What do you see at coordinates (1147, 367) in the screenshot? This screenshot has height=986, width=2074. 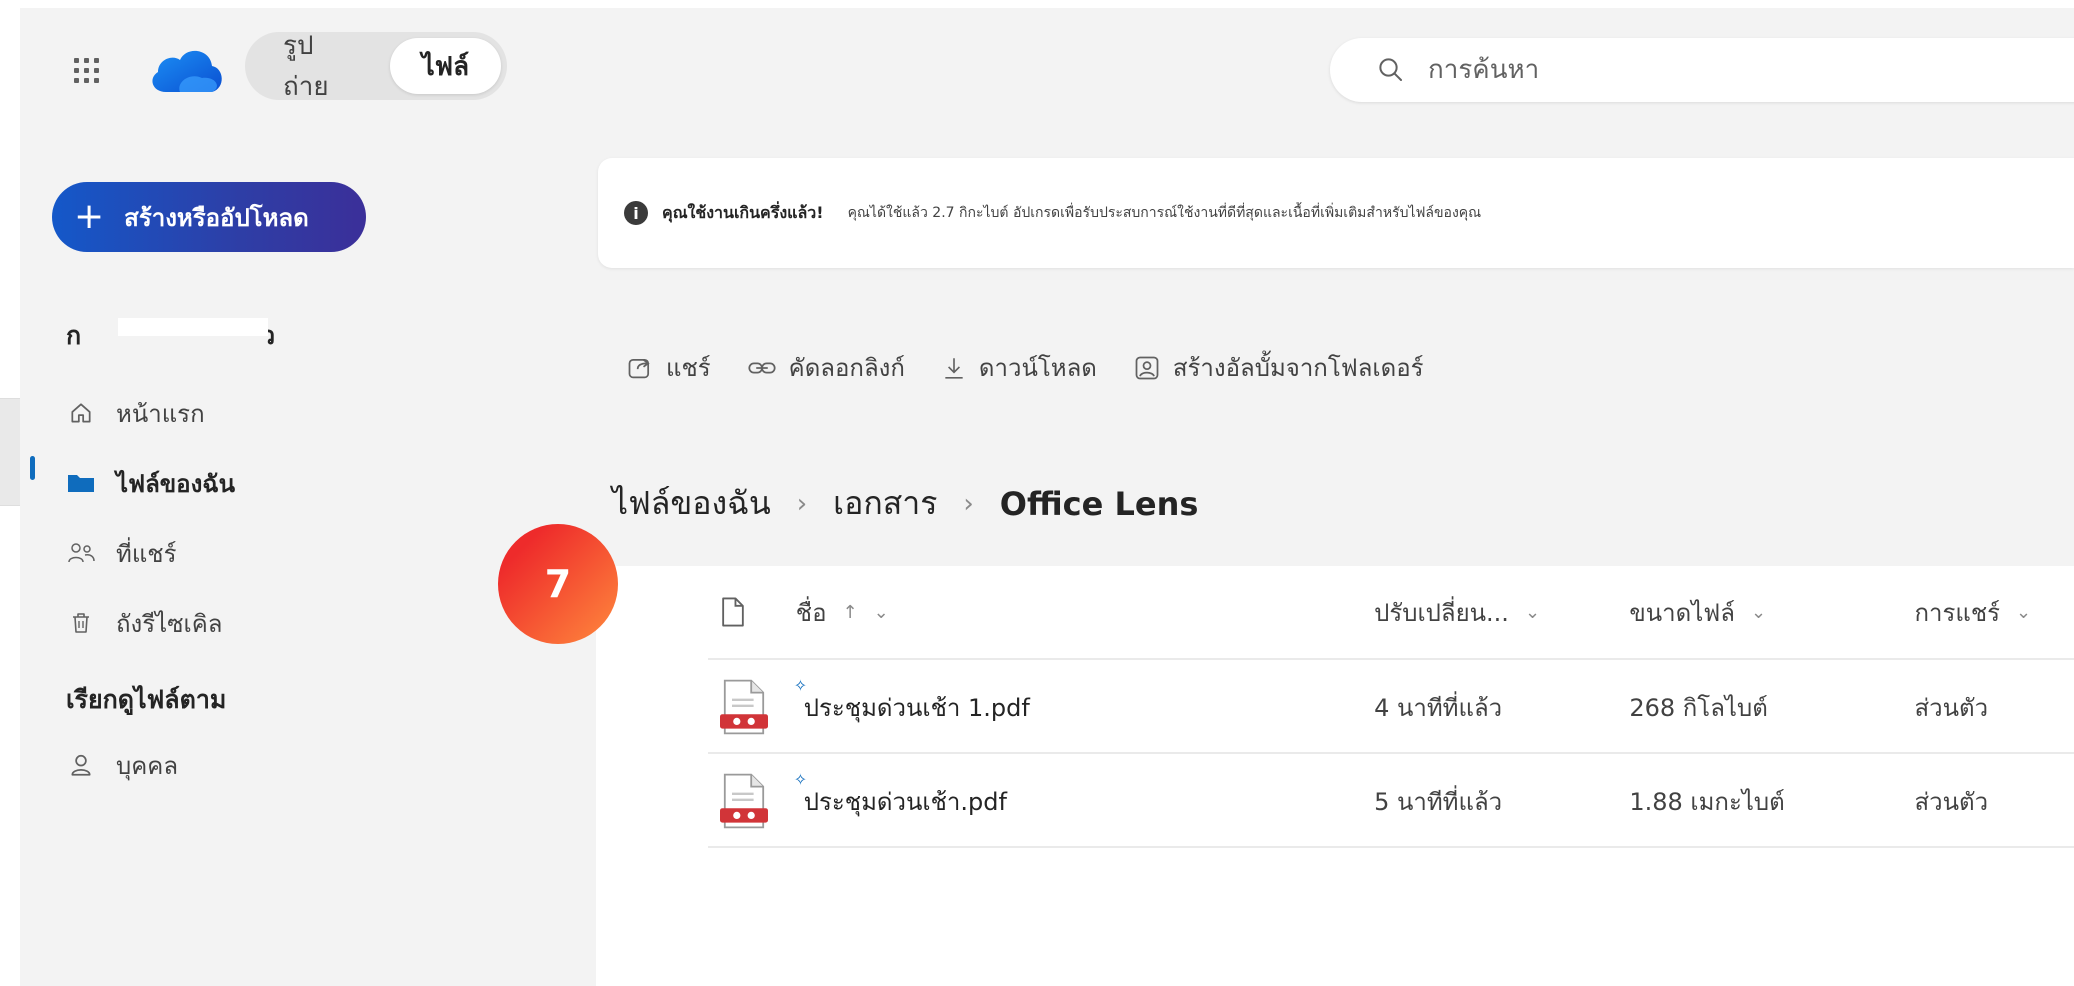 I see `album-icon` at bounding box center [1147, 367].